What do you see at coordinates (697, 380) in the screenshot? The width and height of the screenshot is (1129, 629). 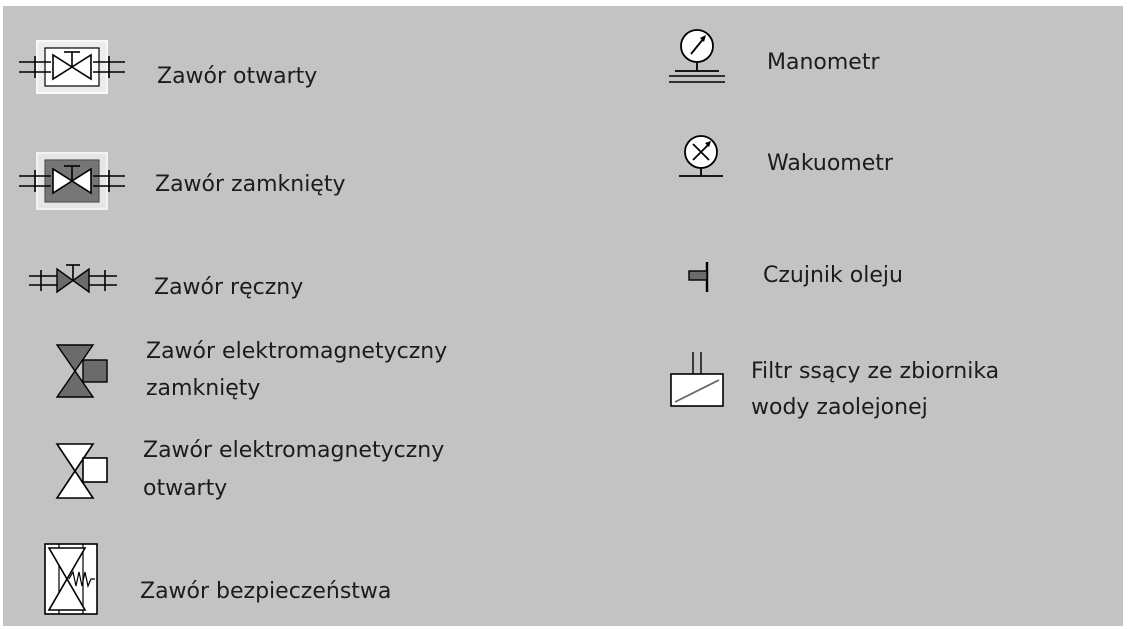 I see `suction-filter-icon` at bounding box center [697, 380].